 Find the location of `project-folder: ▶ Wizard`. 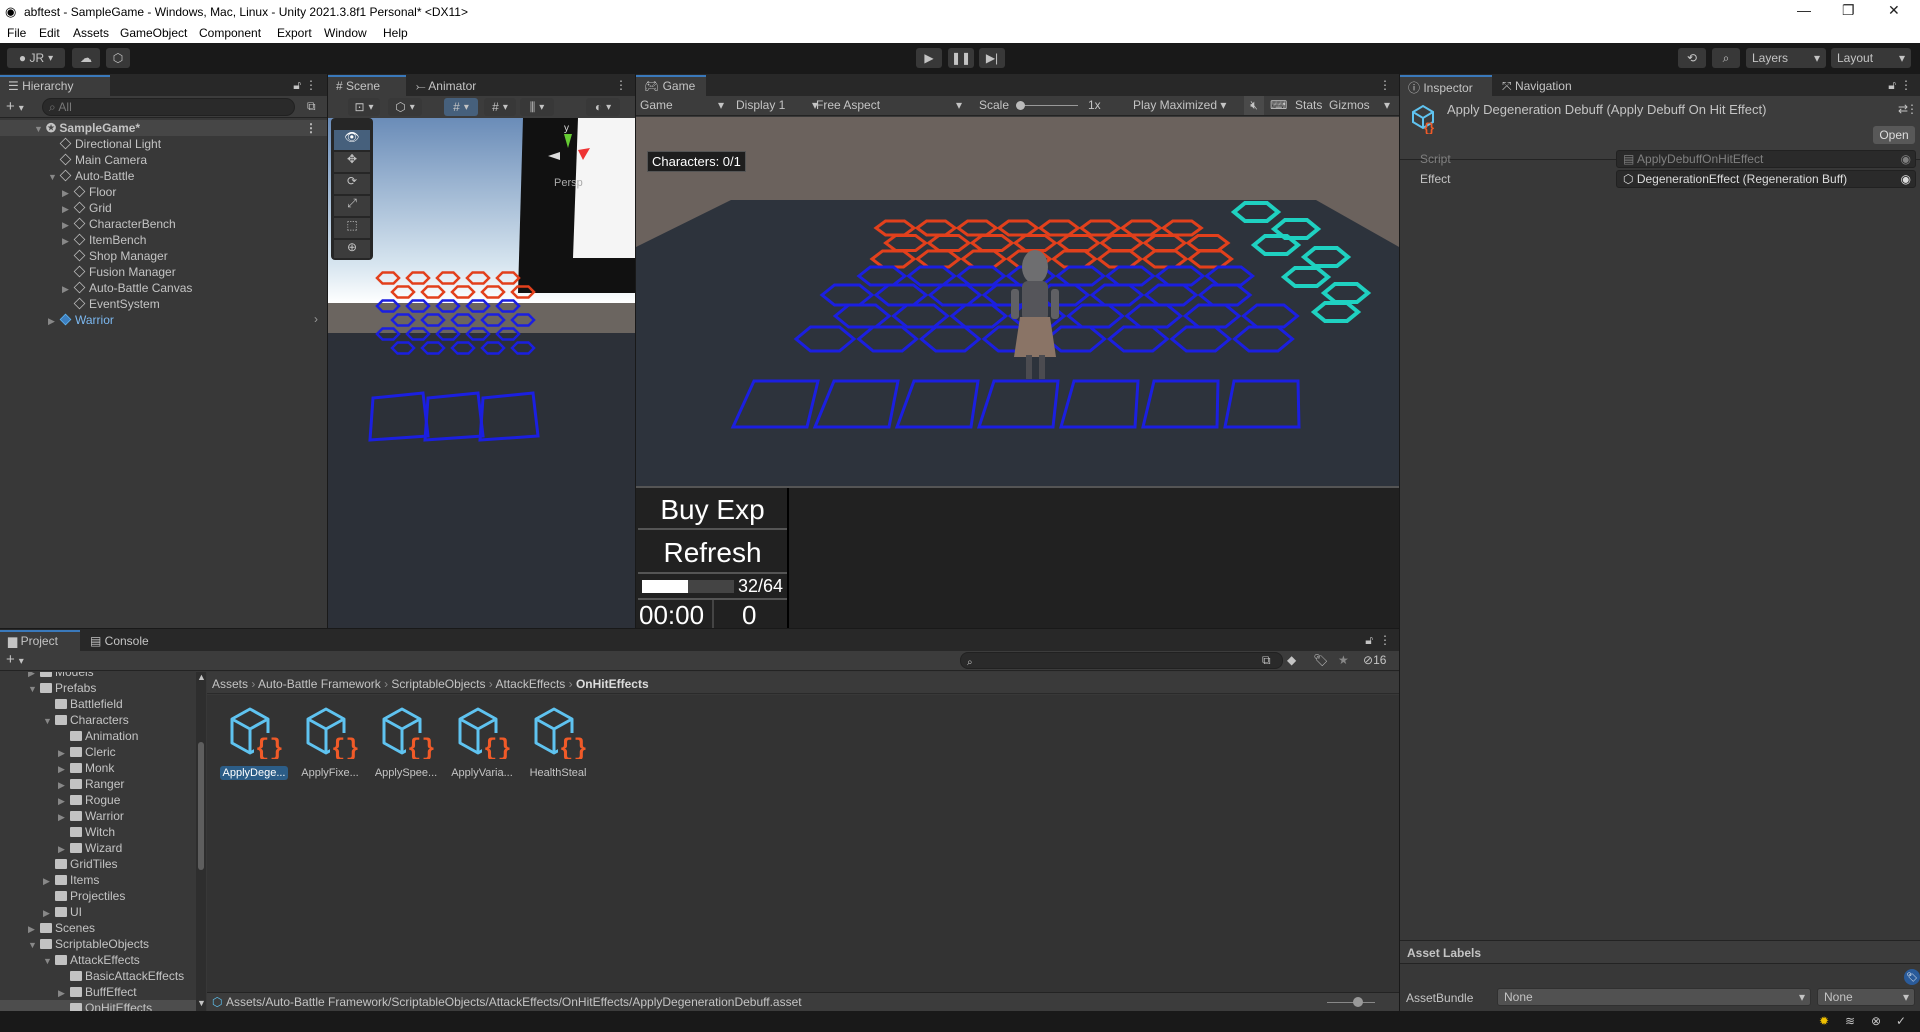

project-folder: ▶ Wizard is located at coordinates (98, 848).